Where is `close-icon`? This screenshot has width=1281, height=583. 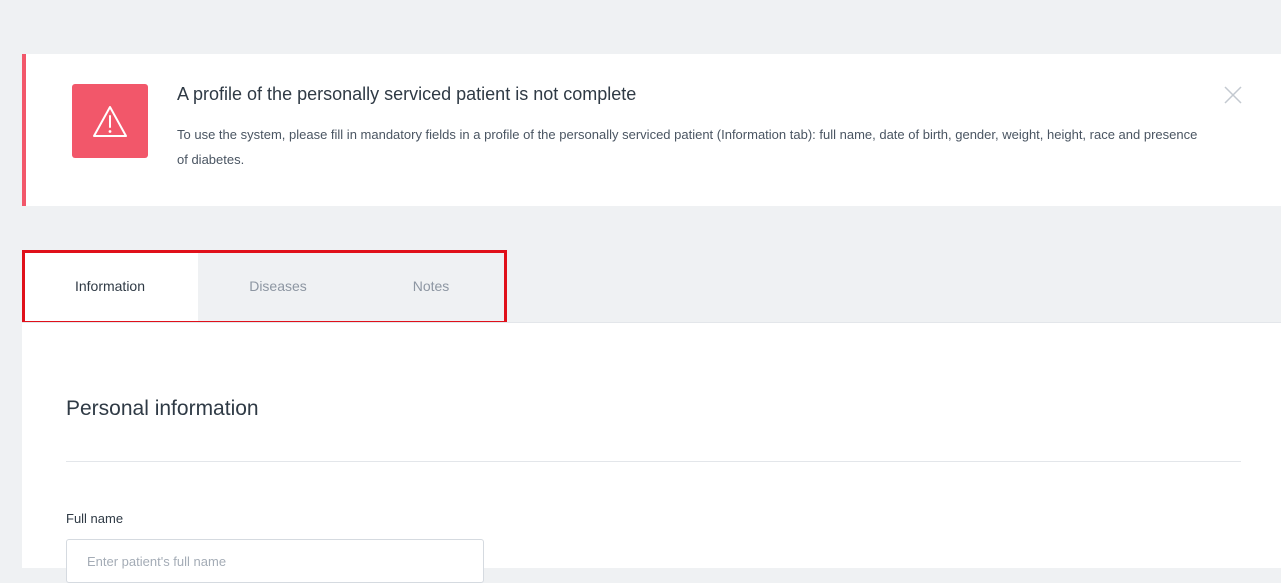 close-icon is located at coordinates (1233, 95).